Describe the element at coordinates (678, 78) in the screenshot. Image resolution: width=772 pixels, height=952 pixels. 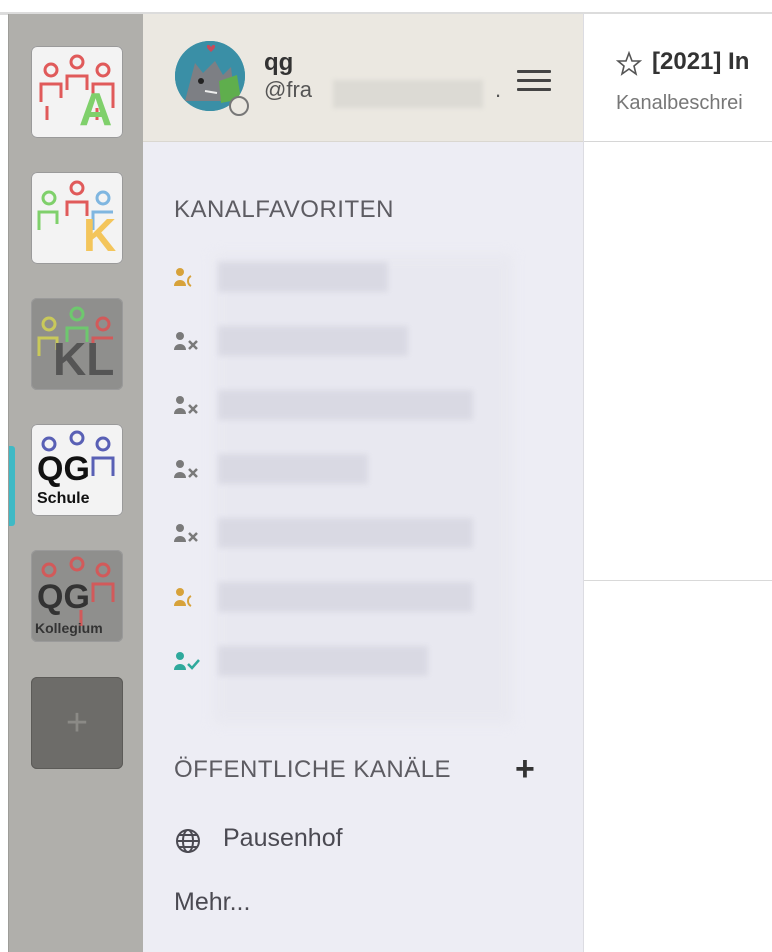
I see `channel-header: [2021] In Kanalbeschrei` at that location.